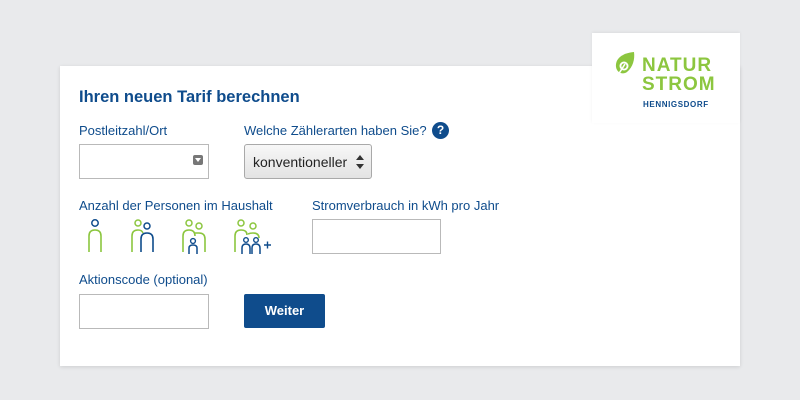 This screenshot has width=800, height=400. I want to click on postcode-label: Postleitzahl/Ort, so click(123, 130).